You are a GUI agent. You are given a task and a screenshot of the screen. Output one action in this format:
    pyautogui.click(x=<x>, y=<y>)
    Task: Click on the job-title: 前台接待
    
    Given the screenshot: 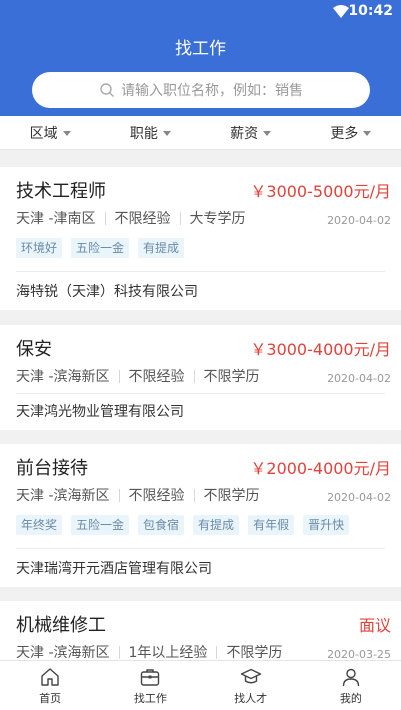 What is the action you would take?
    pyautogui.click(x=52, y=468)
    